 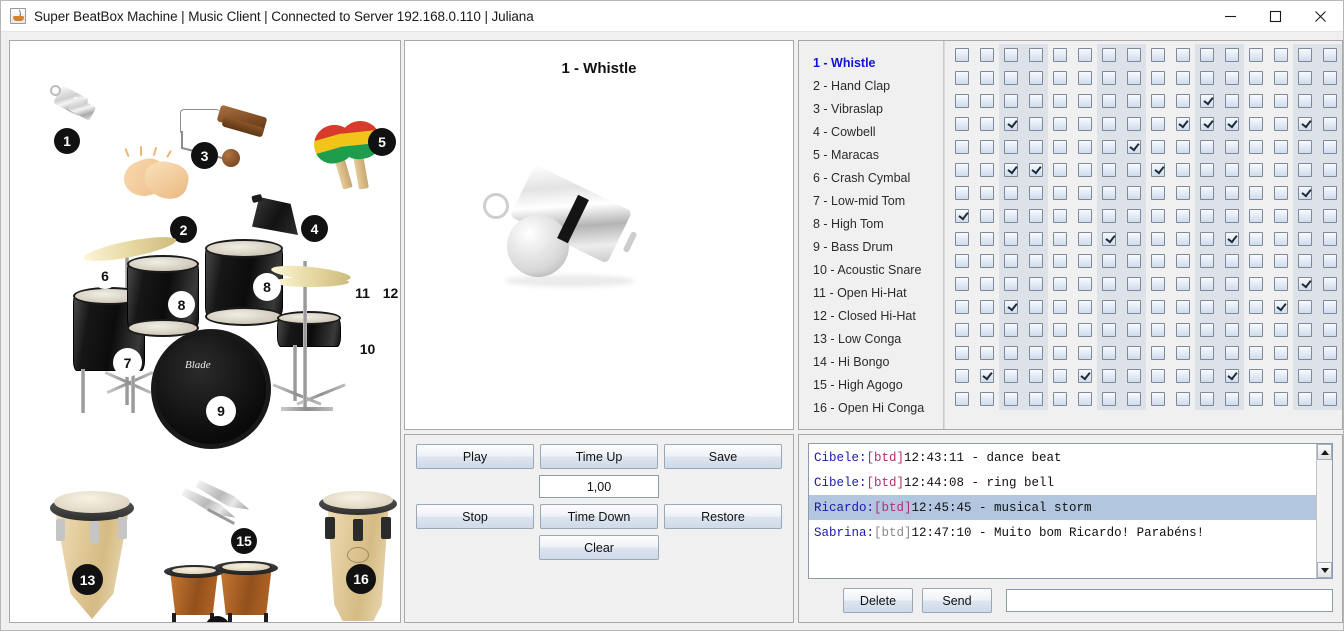 I want to click on beat-checkbox-r1-c15, so click(x=1305, y=55).